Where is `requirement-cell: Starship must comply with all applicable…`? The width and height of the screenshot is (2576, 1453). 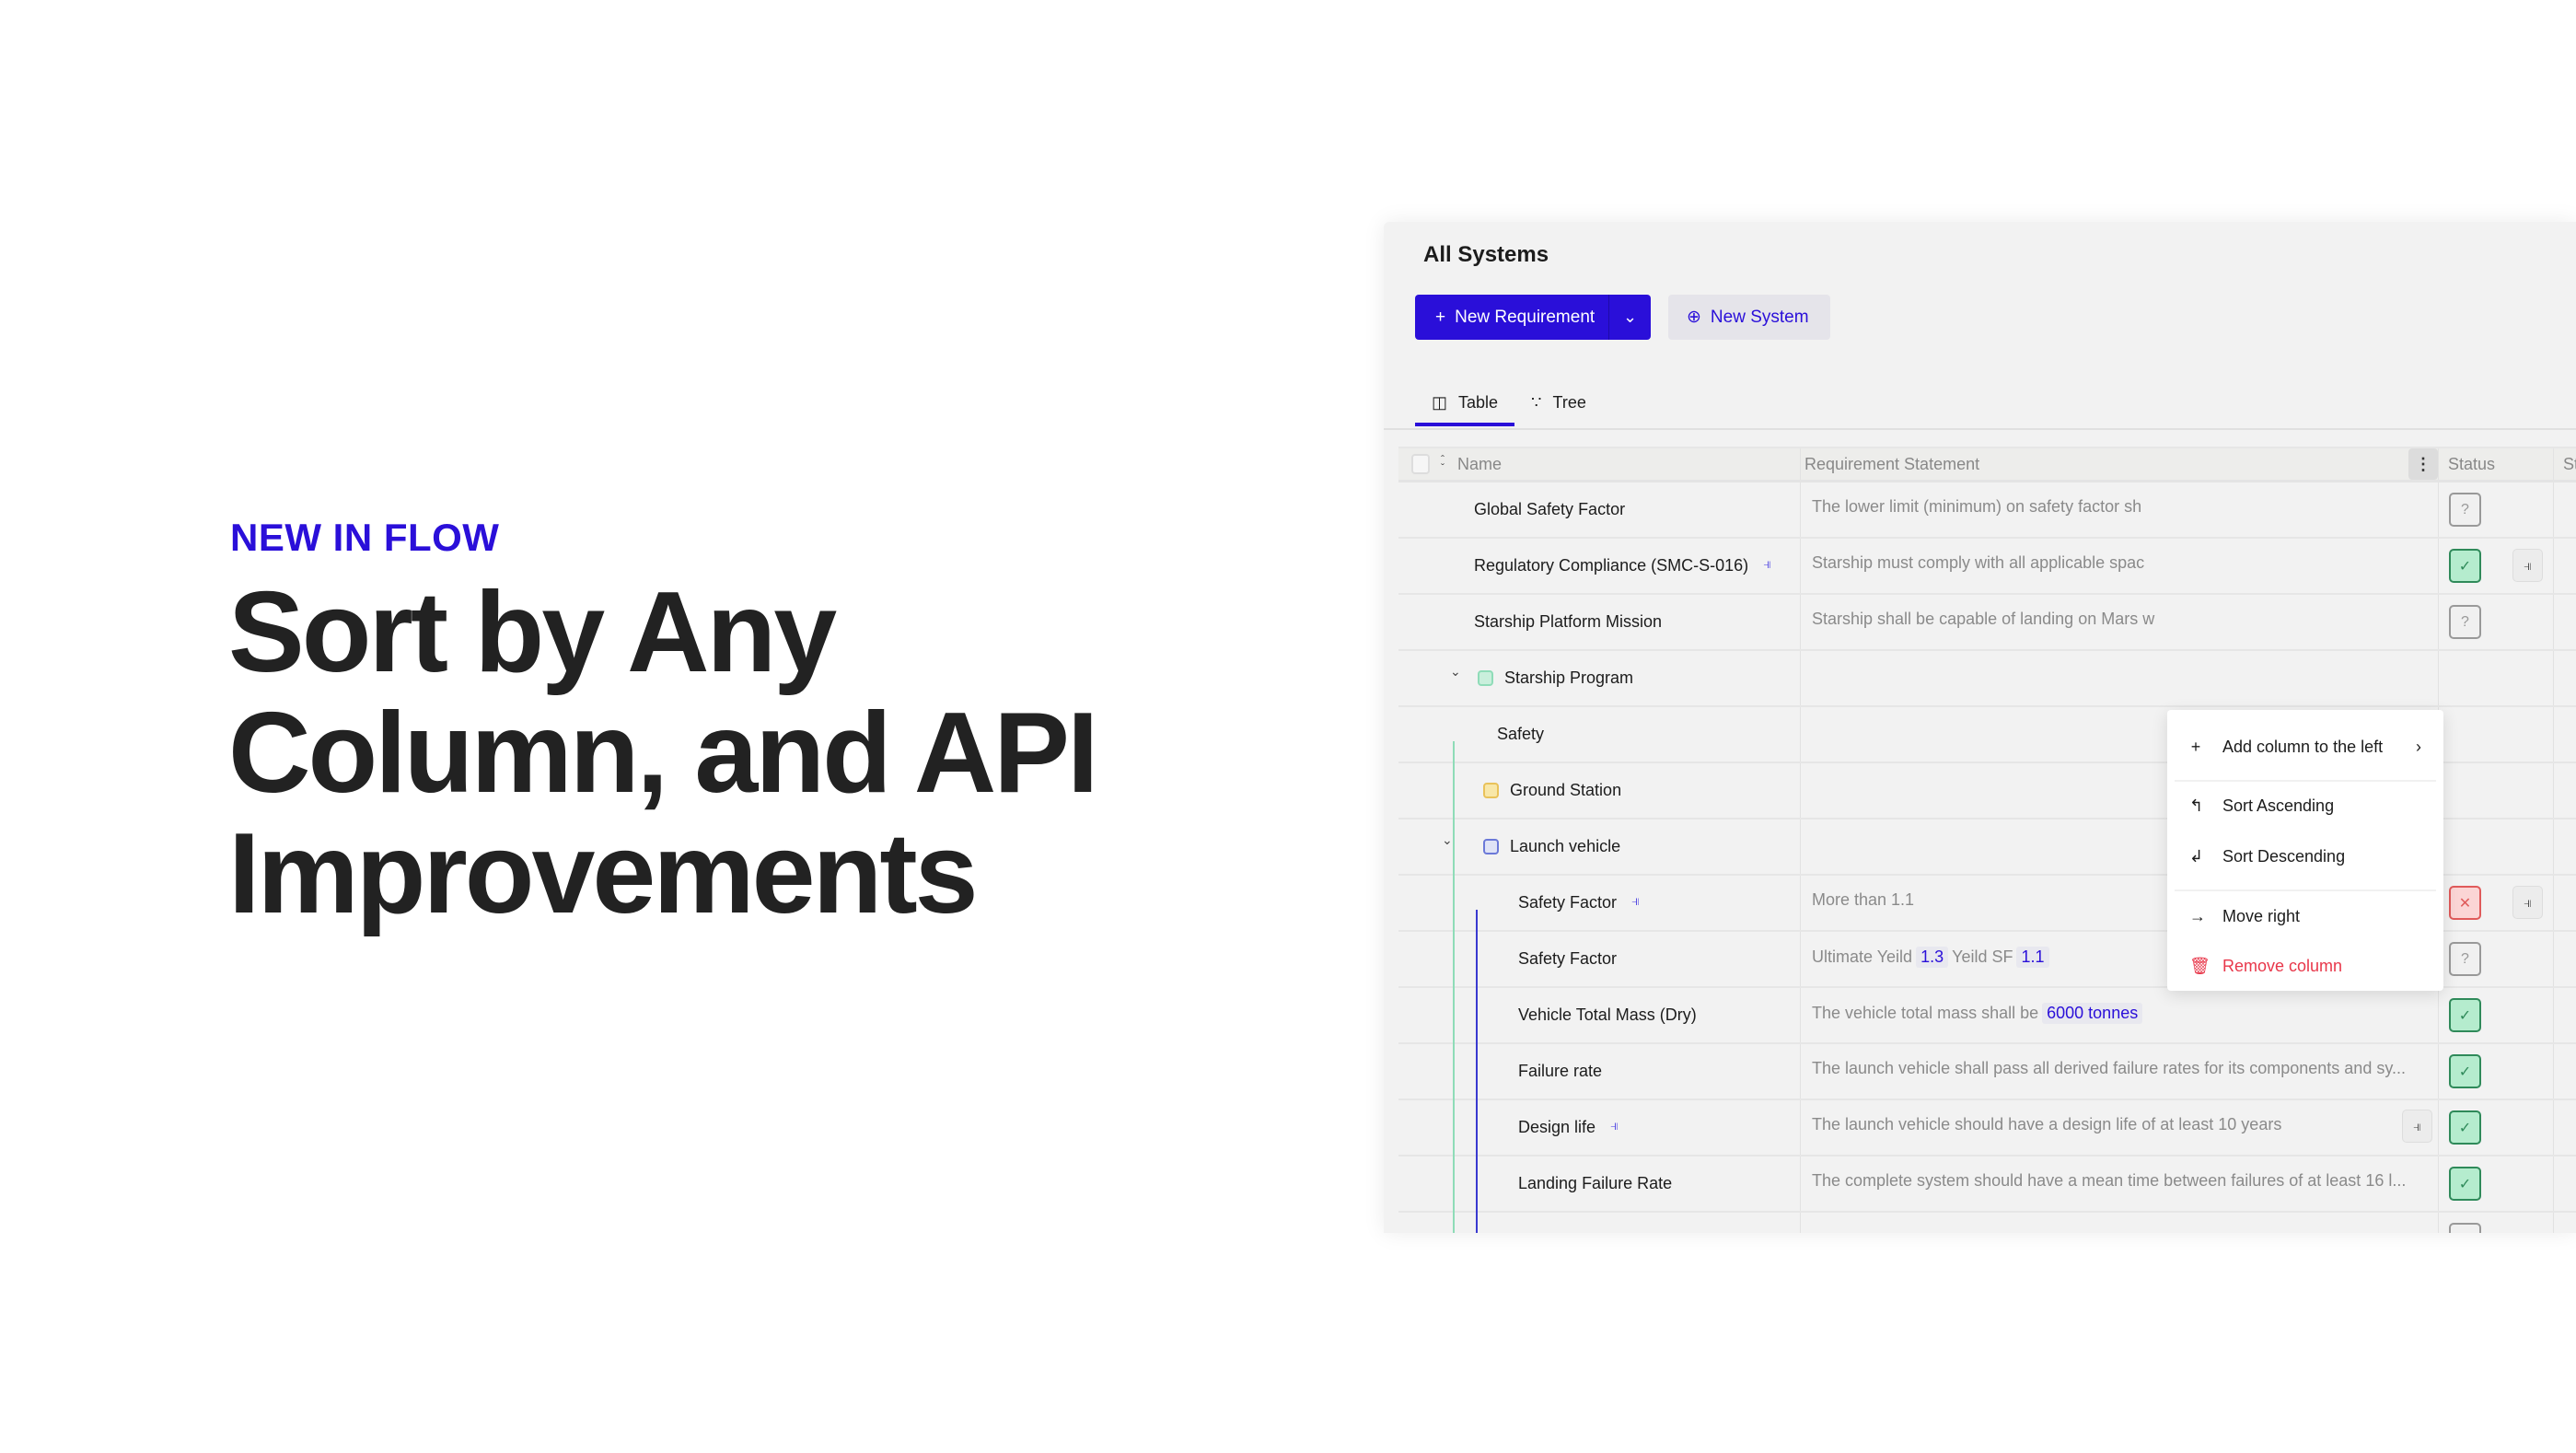
requirement-cell: Starship must comply with all applicable… is located at coordinates (2120, 566).